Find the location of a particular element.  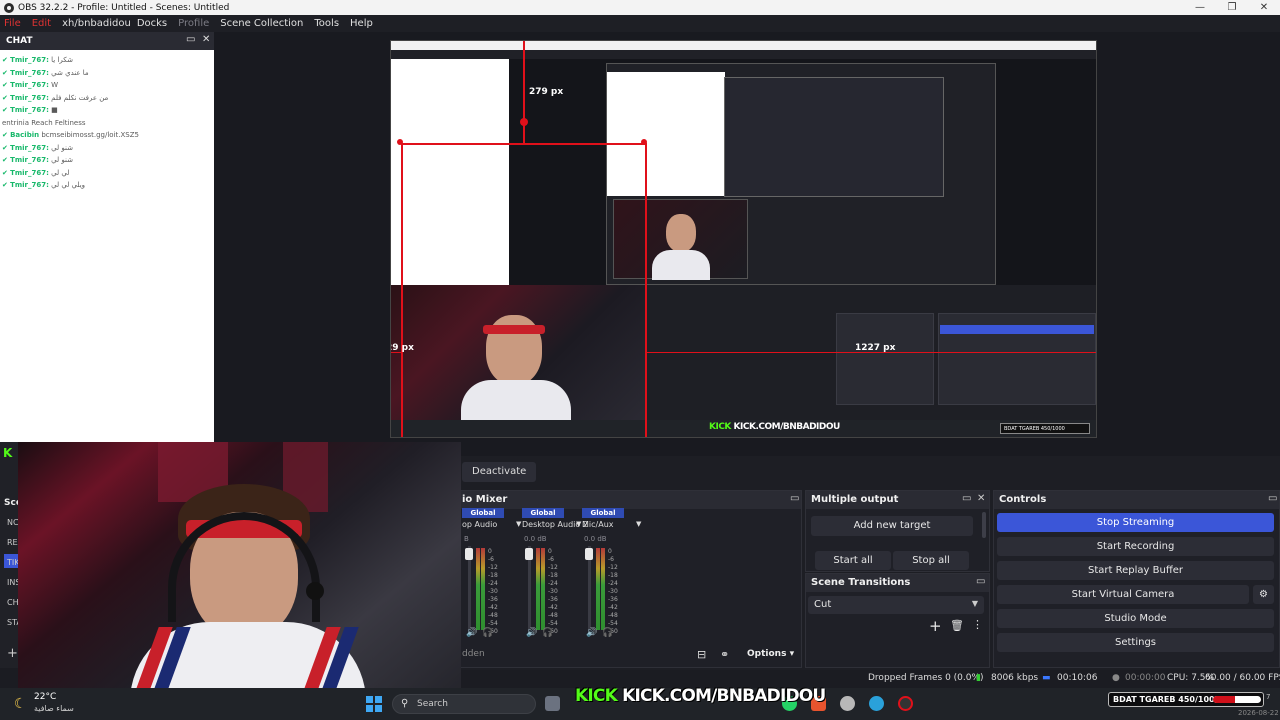

stop-streaming-button: Stop Streaming is located at coordinates (1135, 522).